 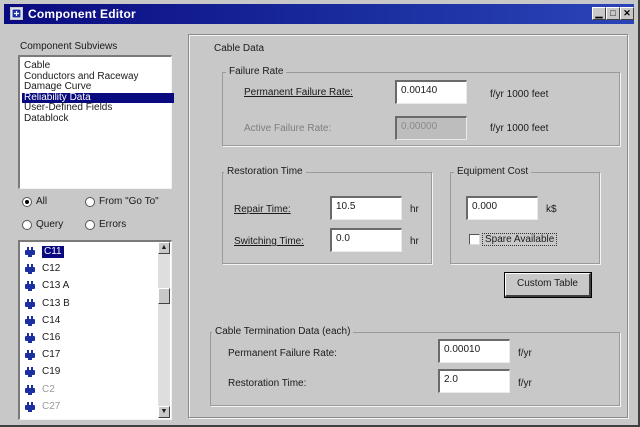 I want to click on radio-from-go-to-label: From "Go To", so click(x=129, y=201).